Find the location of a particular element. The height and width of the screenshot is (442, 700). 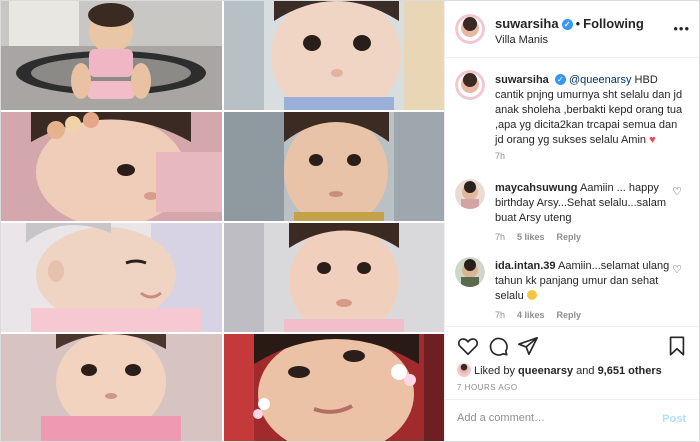

caption-time: 7h is located at coordinates (500, 156).